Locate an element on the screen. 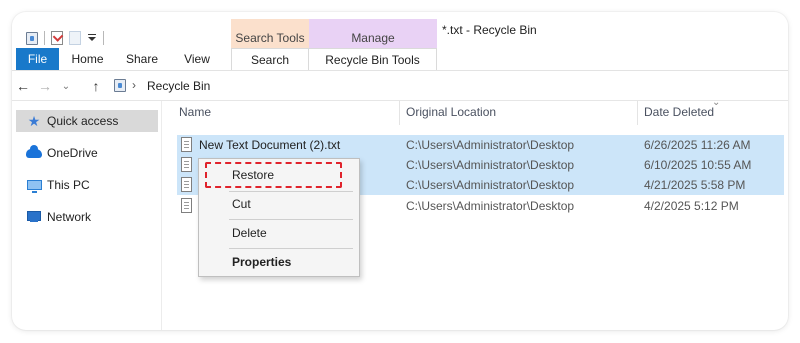 The width and height of the screenshot is (800, 343). navigation-bar: ← → ⌄ ↑ › Recycle Bin is located at coordinates (400, 86).